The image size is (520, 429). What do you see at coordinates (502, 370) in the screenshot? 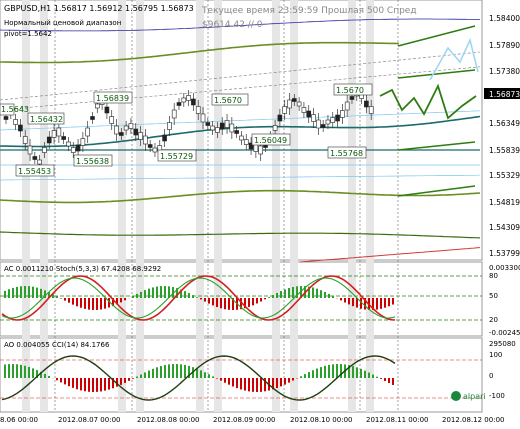
I see `cci-panel-axis: 295080 100 0 -100` at bounding box center [502, 370].